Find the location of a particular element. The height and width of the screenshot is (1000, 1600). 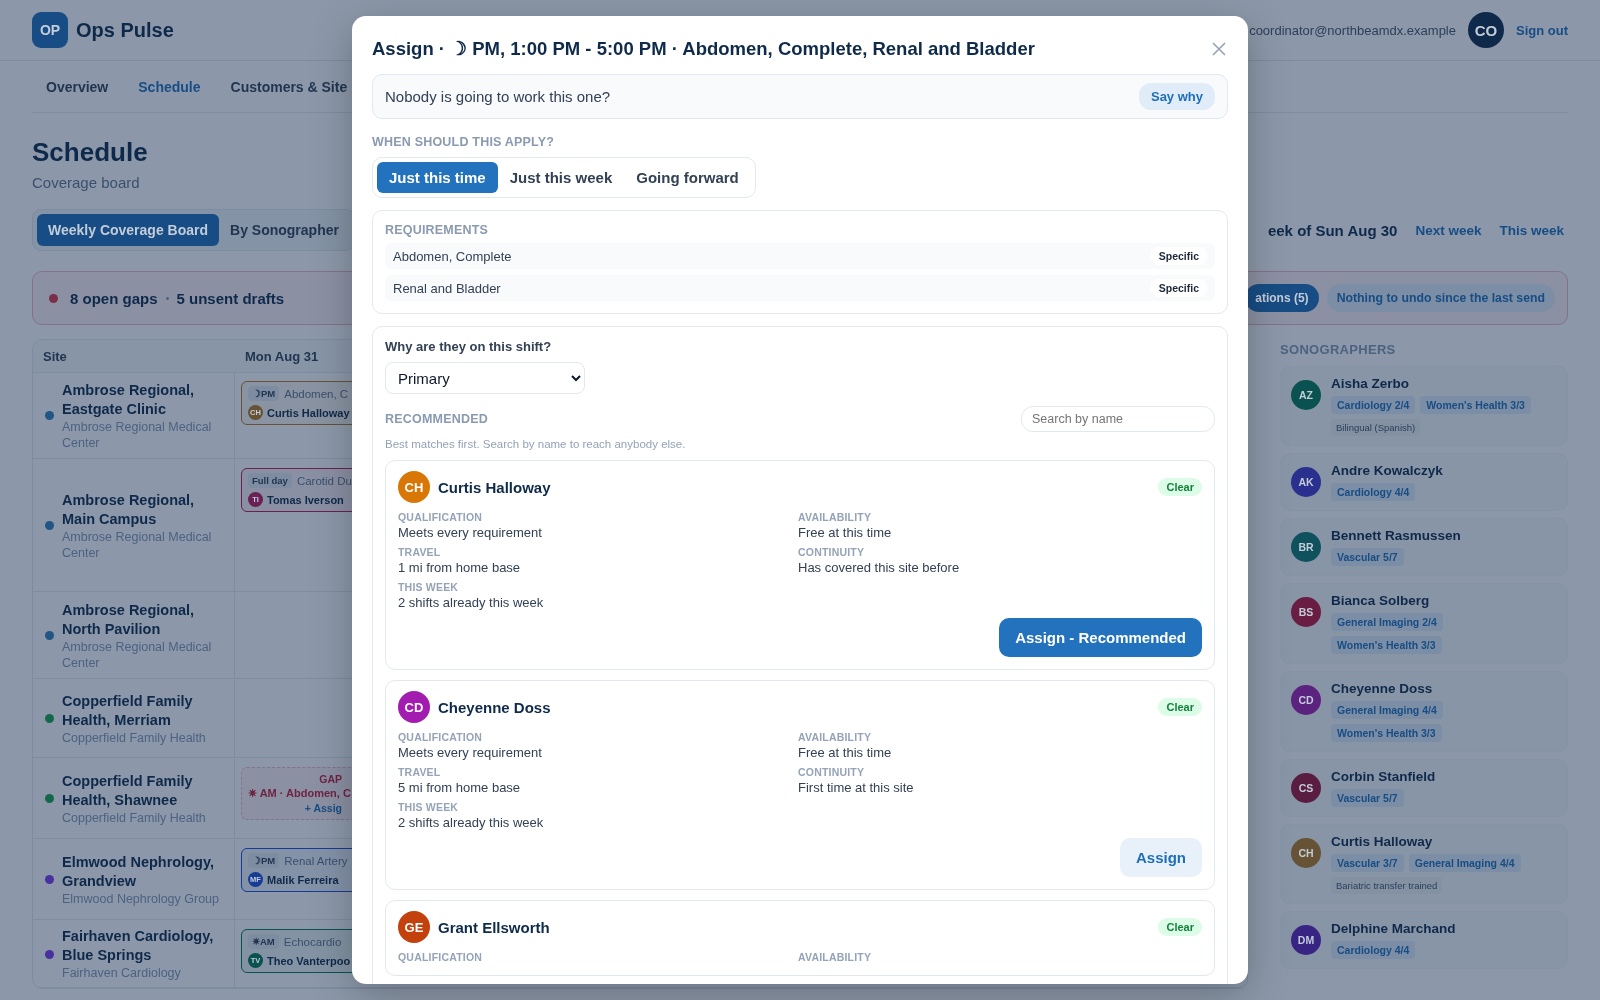

scope-option: Just this week is located at coordinates (561, 177).